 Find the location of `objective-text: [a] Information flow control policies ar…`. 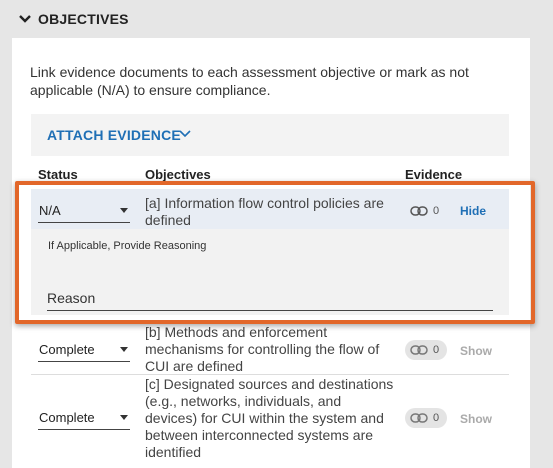

objective-text: [a] Information flow control policies ar… is located at coordinates (264, 211).